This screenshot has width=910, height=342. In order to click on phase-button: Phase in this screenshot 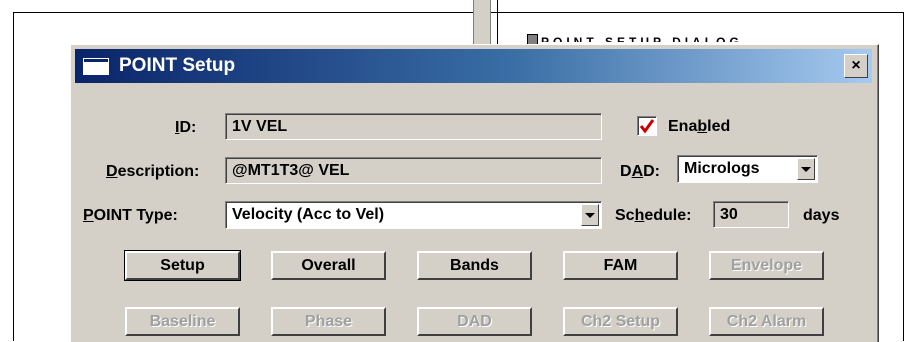, I will do `click(328, 321)`.